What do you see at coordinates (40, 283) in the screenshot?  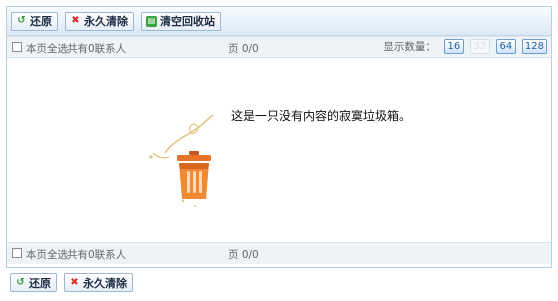 I see `restore-label-bottom: 还原` at bounding box center [40, 283].